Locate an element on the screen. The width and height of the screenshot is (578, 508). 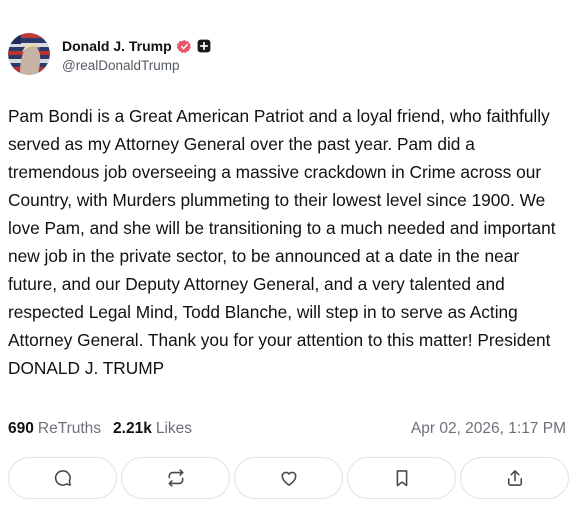
retruths-label: ReTruths is located at coordinates (69, 428).